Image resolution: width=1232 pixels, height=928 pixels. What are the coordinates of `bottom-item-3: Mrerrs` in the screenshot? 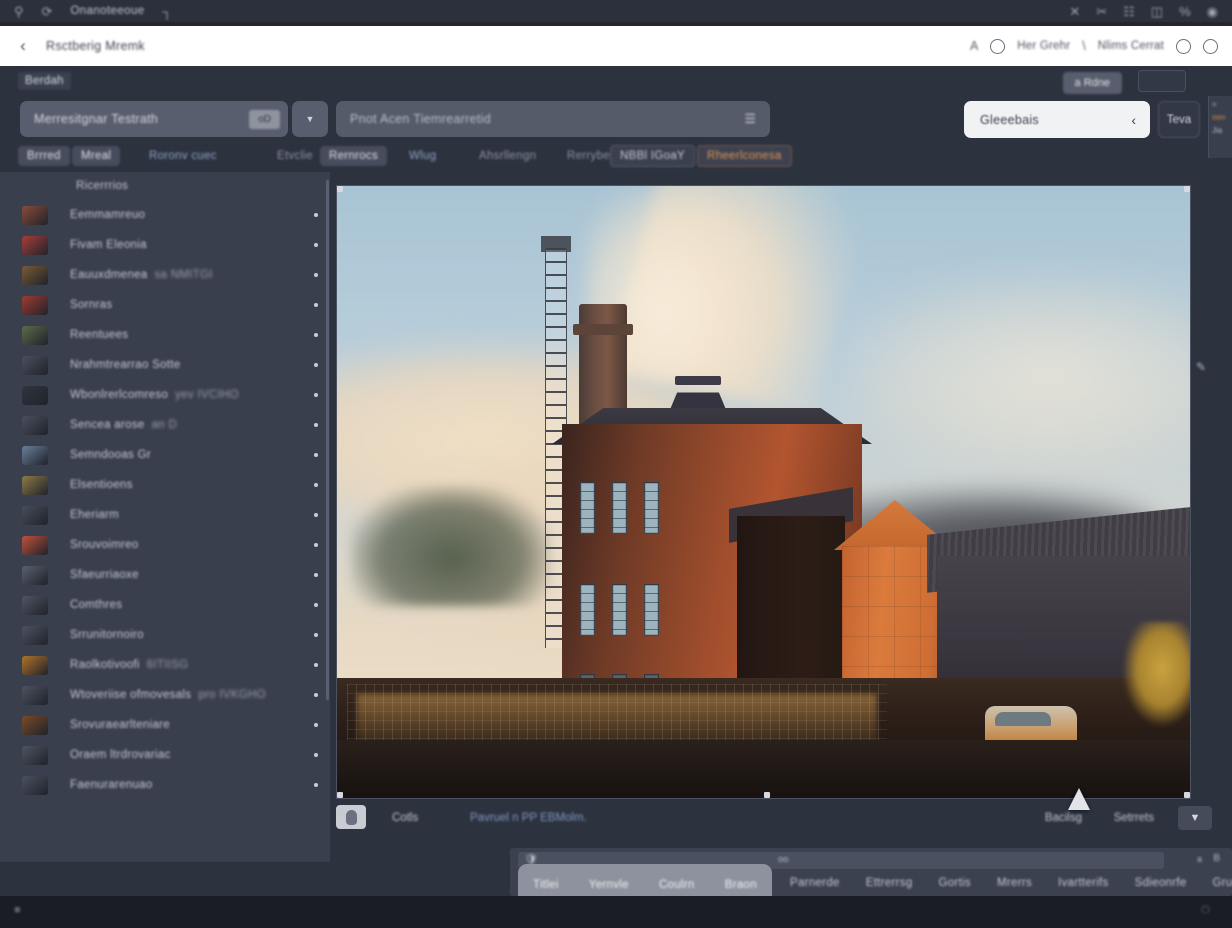 It's located at (1014, 883).